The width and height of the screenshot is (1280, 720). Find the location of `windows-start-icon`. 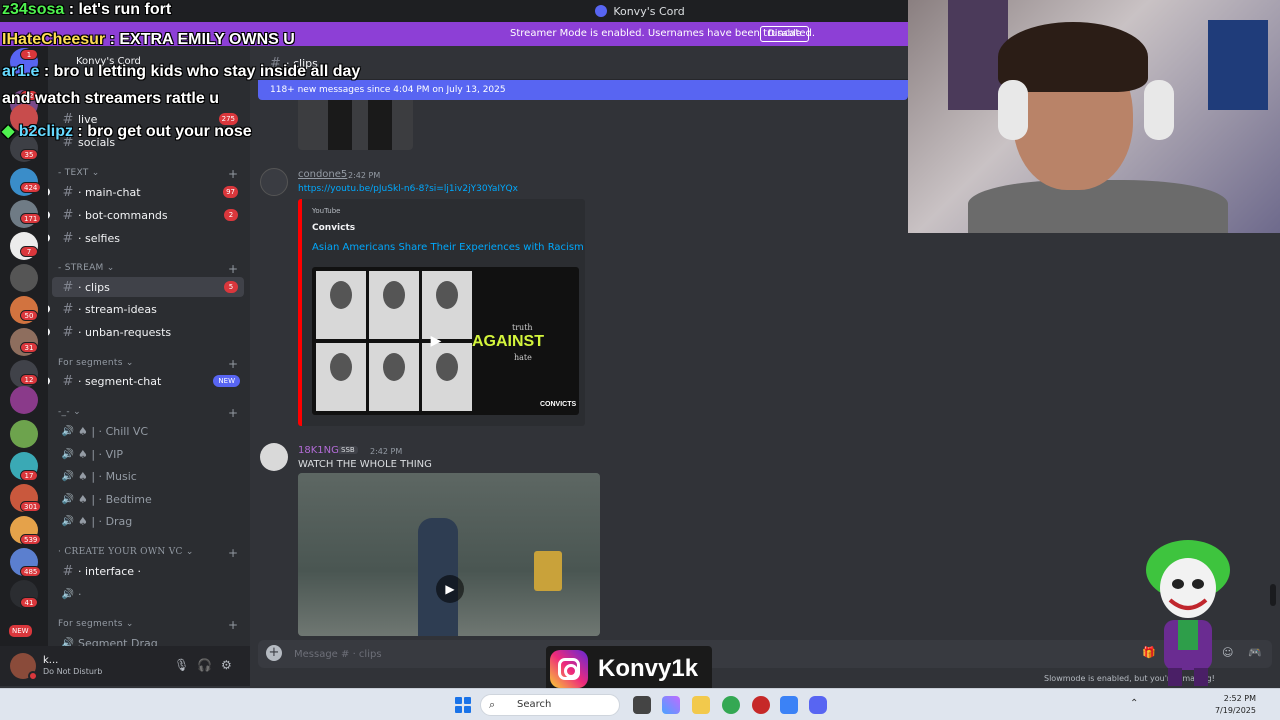

windows-start-icon is located at coordinates (463, 705).